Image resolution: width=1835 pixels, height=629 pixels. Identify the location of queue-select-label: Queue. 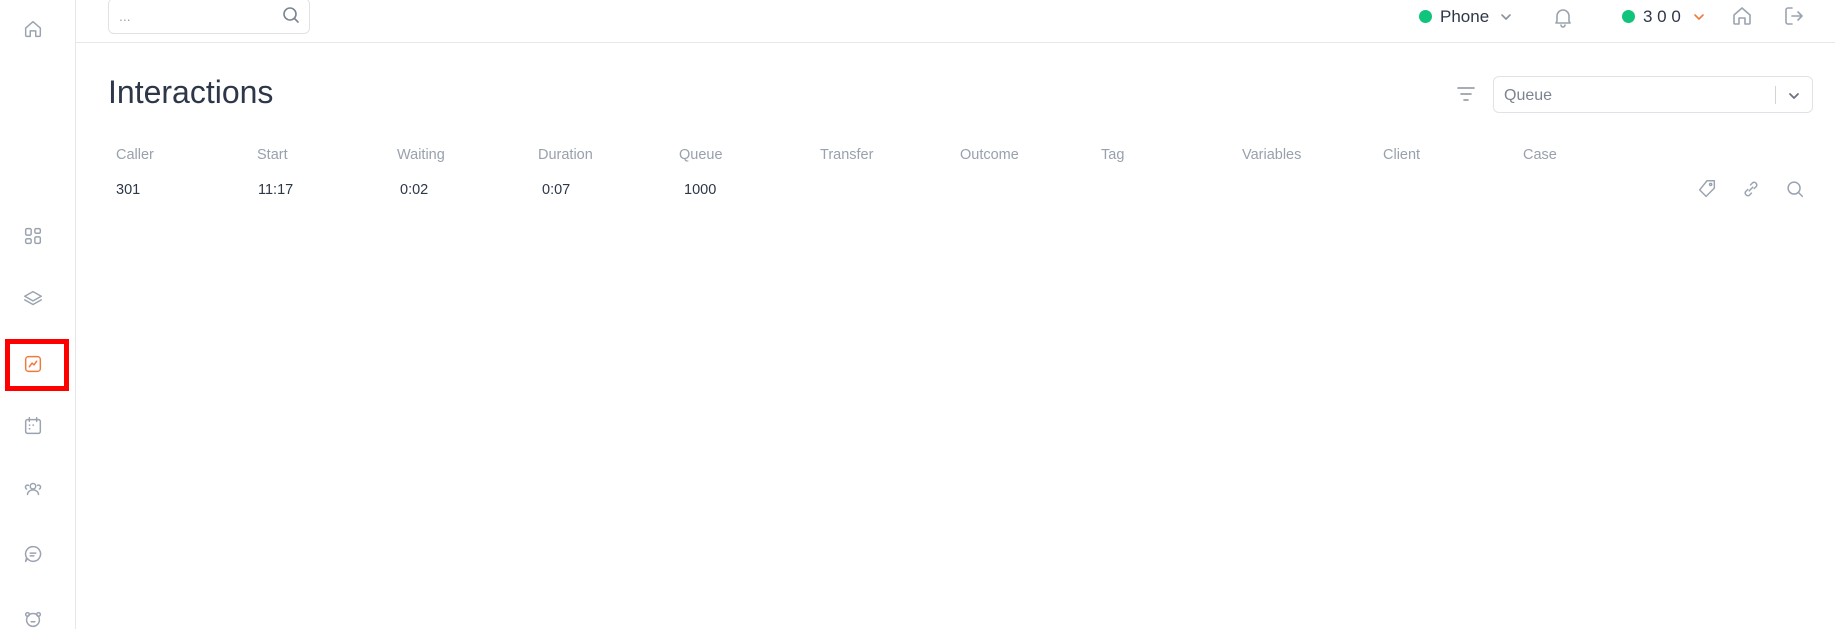
(1528, 95).